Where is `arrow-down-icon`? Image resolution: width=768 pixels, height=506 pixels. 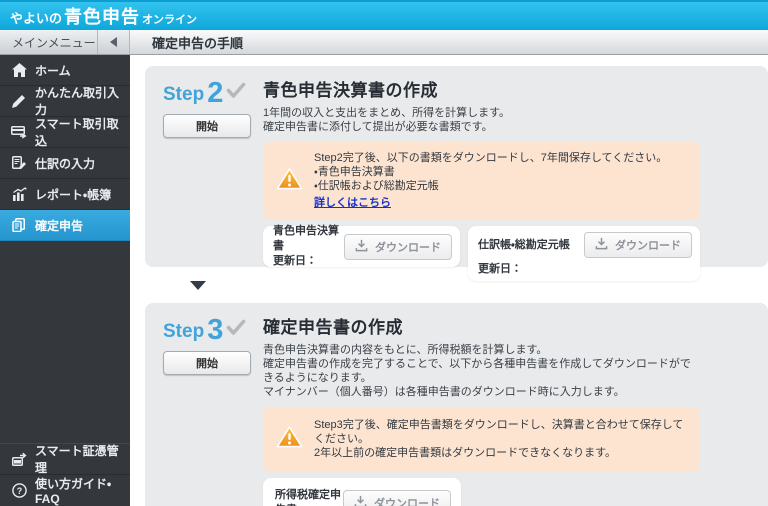 arrow-down-icon is located at coordinates (198, 285).